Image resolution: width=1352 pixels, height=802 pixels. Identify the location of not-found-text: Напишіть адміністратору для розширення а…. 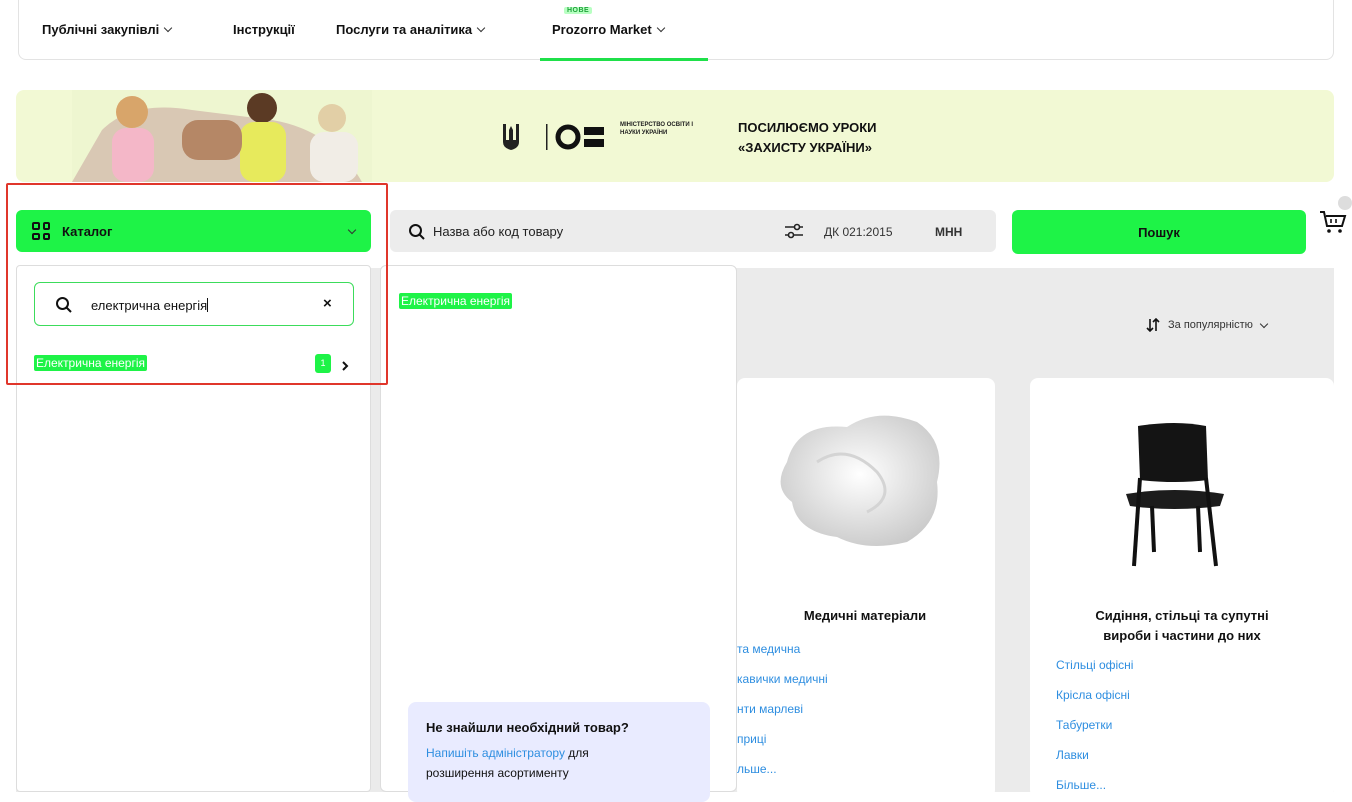
(559, 763).